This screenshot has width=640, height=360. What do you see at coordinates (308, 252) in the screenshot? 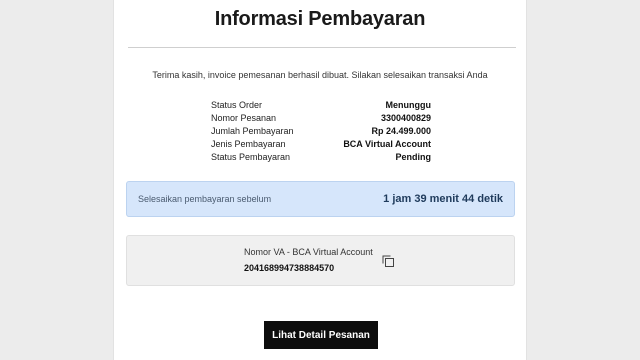
I see `va-label: Nomor VA - BCA Virtual Account` at bounding box center [308, 252].